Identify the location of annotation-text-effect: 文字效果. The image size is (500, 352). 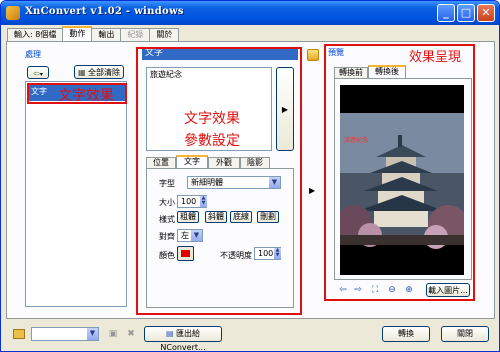
(86, 96).